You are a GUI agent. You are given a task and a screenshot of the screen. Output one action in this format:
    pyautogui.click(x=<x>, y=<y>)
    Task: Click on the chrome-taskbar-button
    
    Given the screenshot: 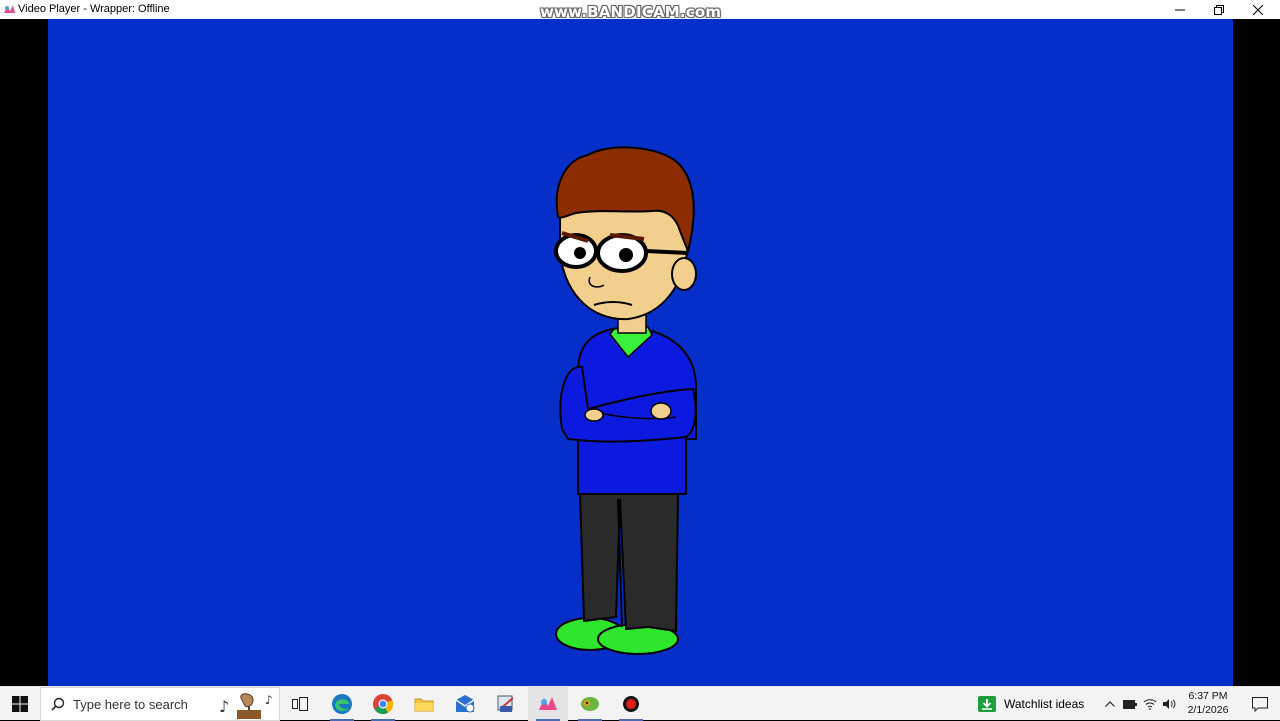 What is the action you would take?
    pyautogui.click(x=383, y=704)
    